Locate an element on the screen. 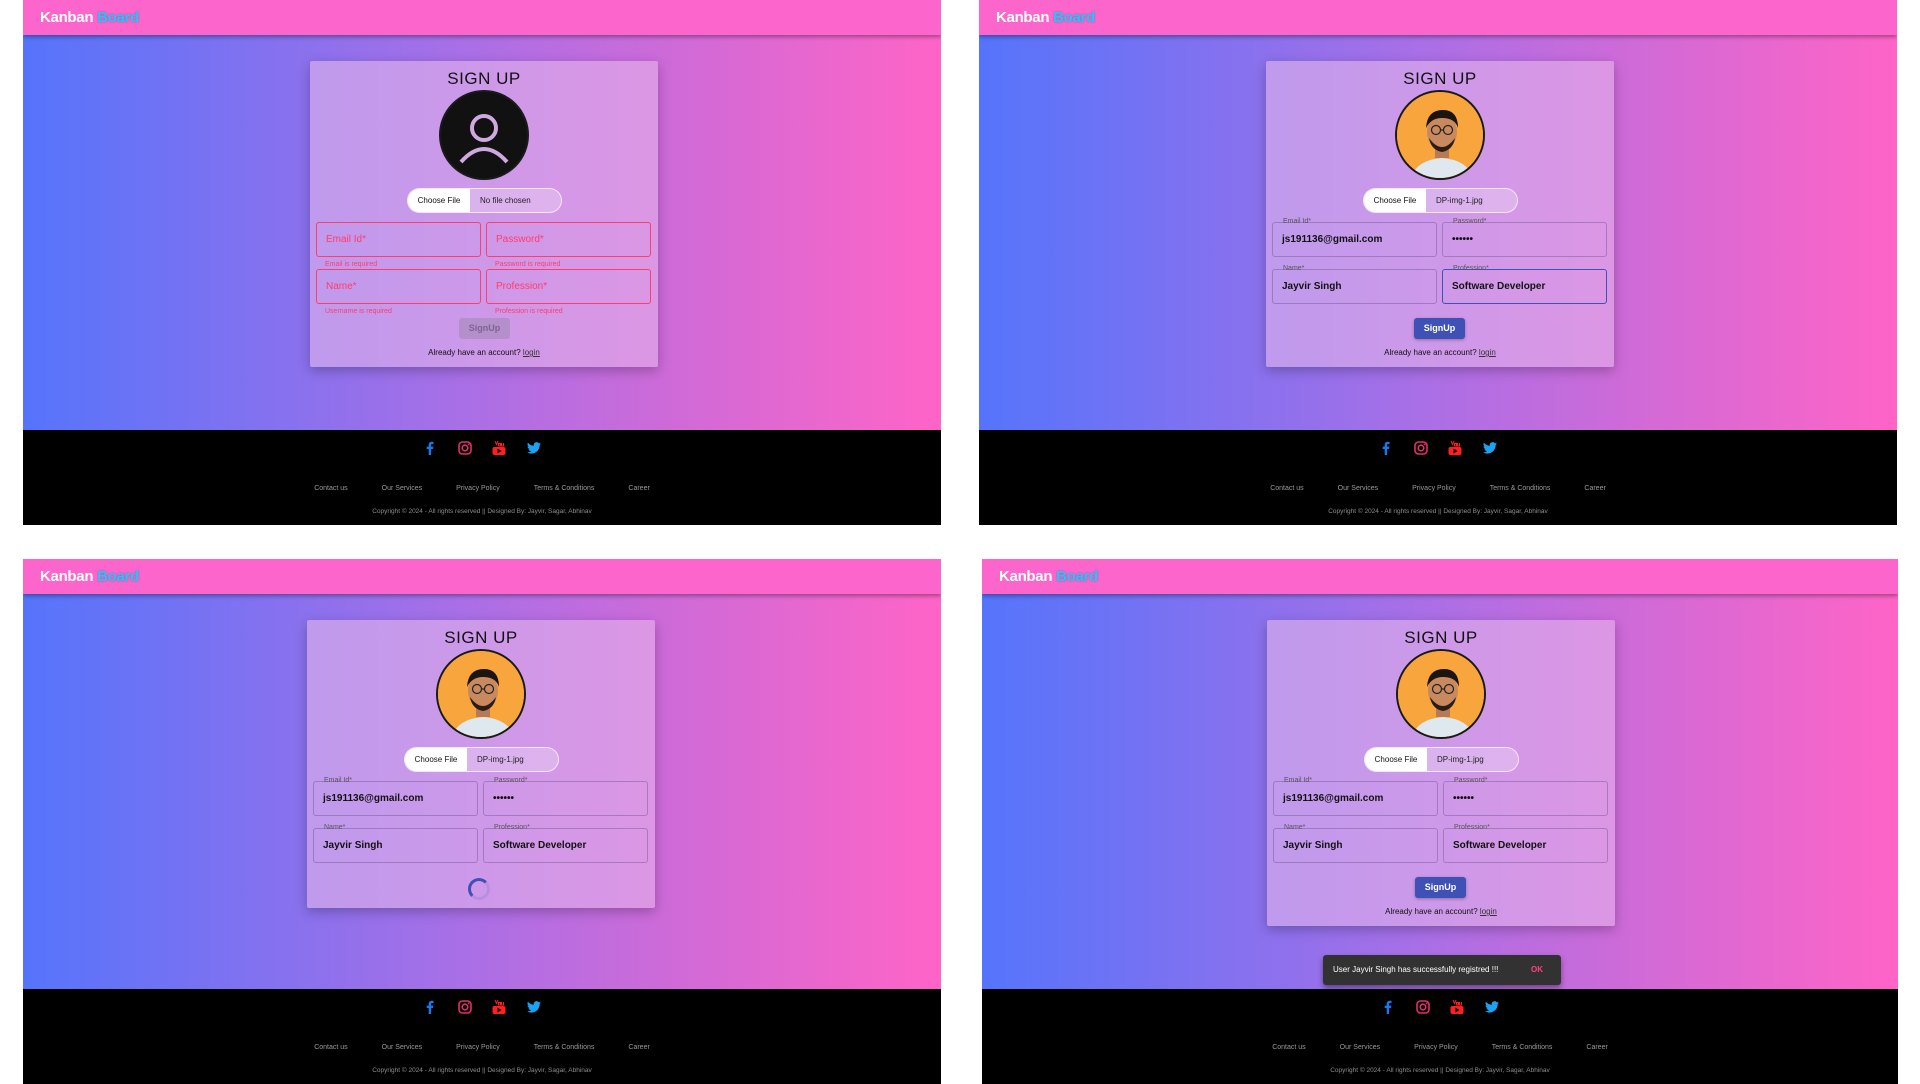 This screenshot has height=1084, width=1920. profession-error: Profession is required is located at coordinates (529, 311).